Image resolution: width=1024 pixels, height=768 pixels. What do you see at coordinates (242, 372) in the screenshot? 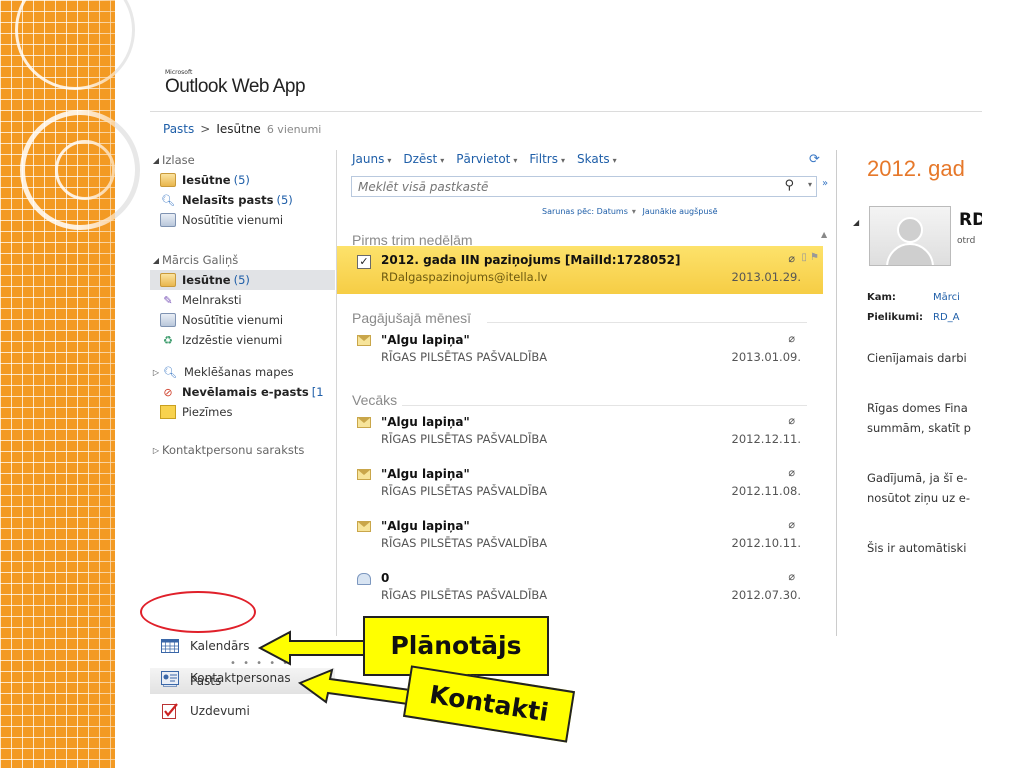
I see `folder-search-folders: ▷ 🔍︎ Meklēšanas mapes` at bounding box center [242, 372].